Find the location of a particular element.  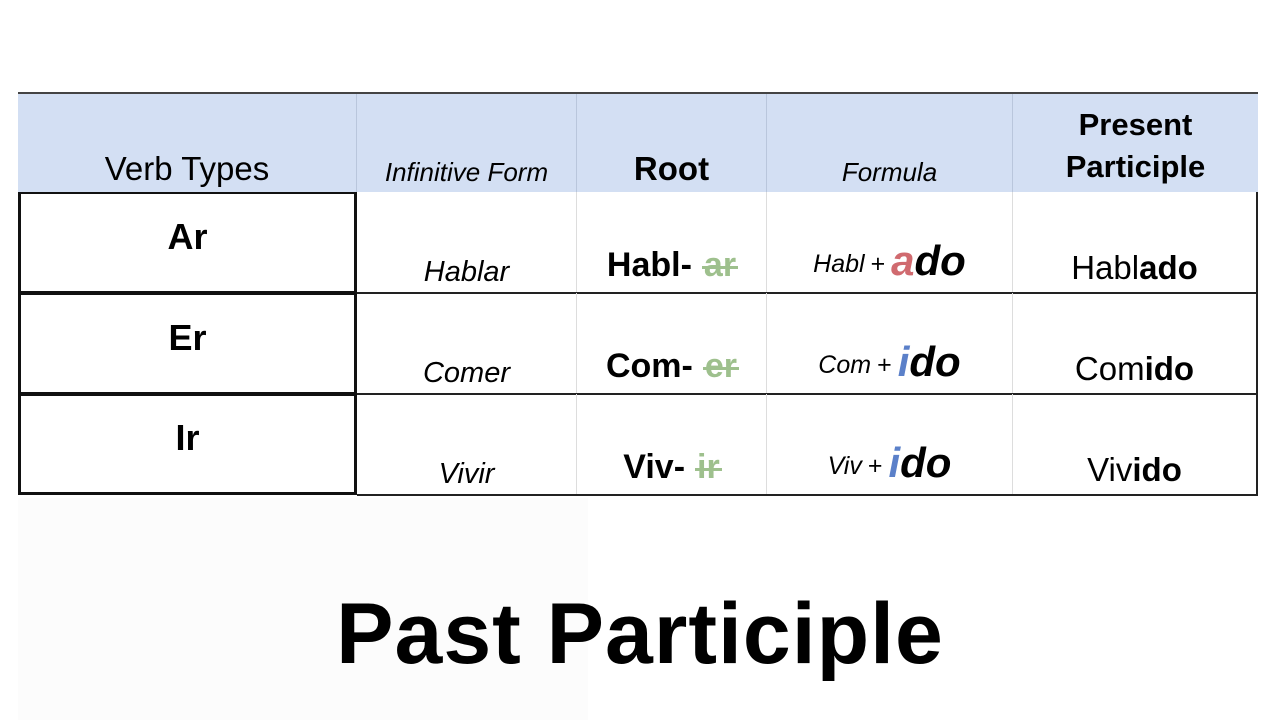

suffix-accent-letter: a is located at coordinates (903, 260).